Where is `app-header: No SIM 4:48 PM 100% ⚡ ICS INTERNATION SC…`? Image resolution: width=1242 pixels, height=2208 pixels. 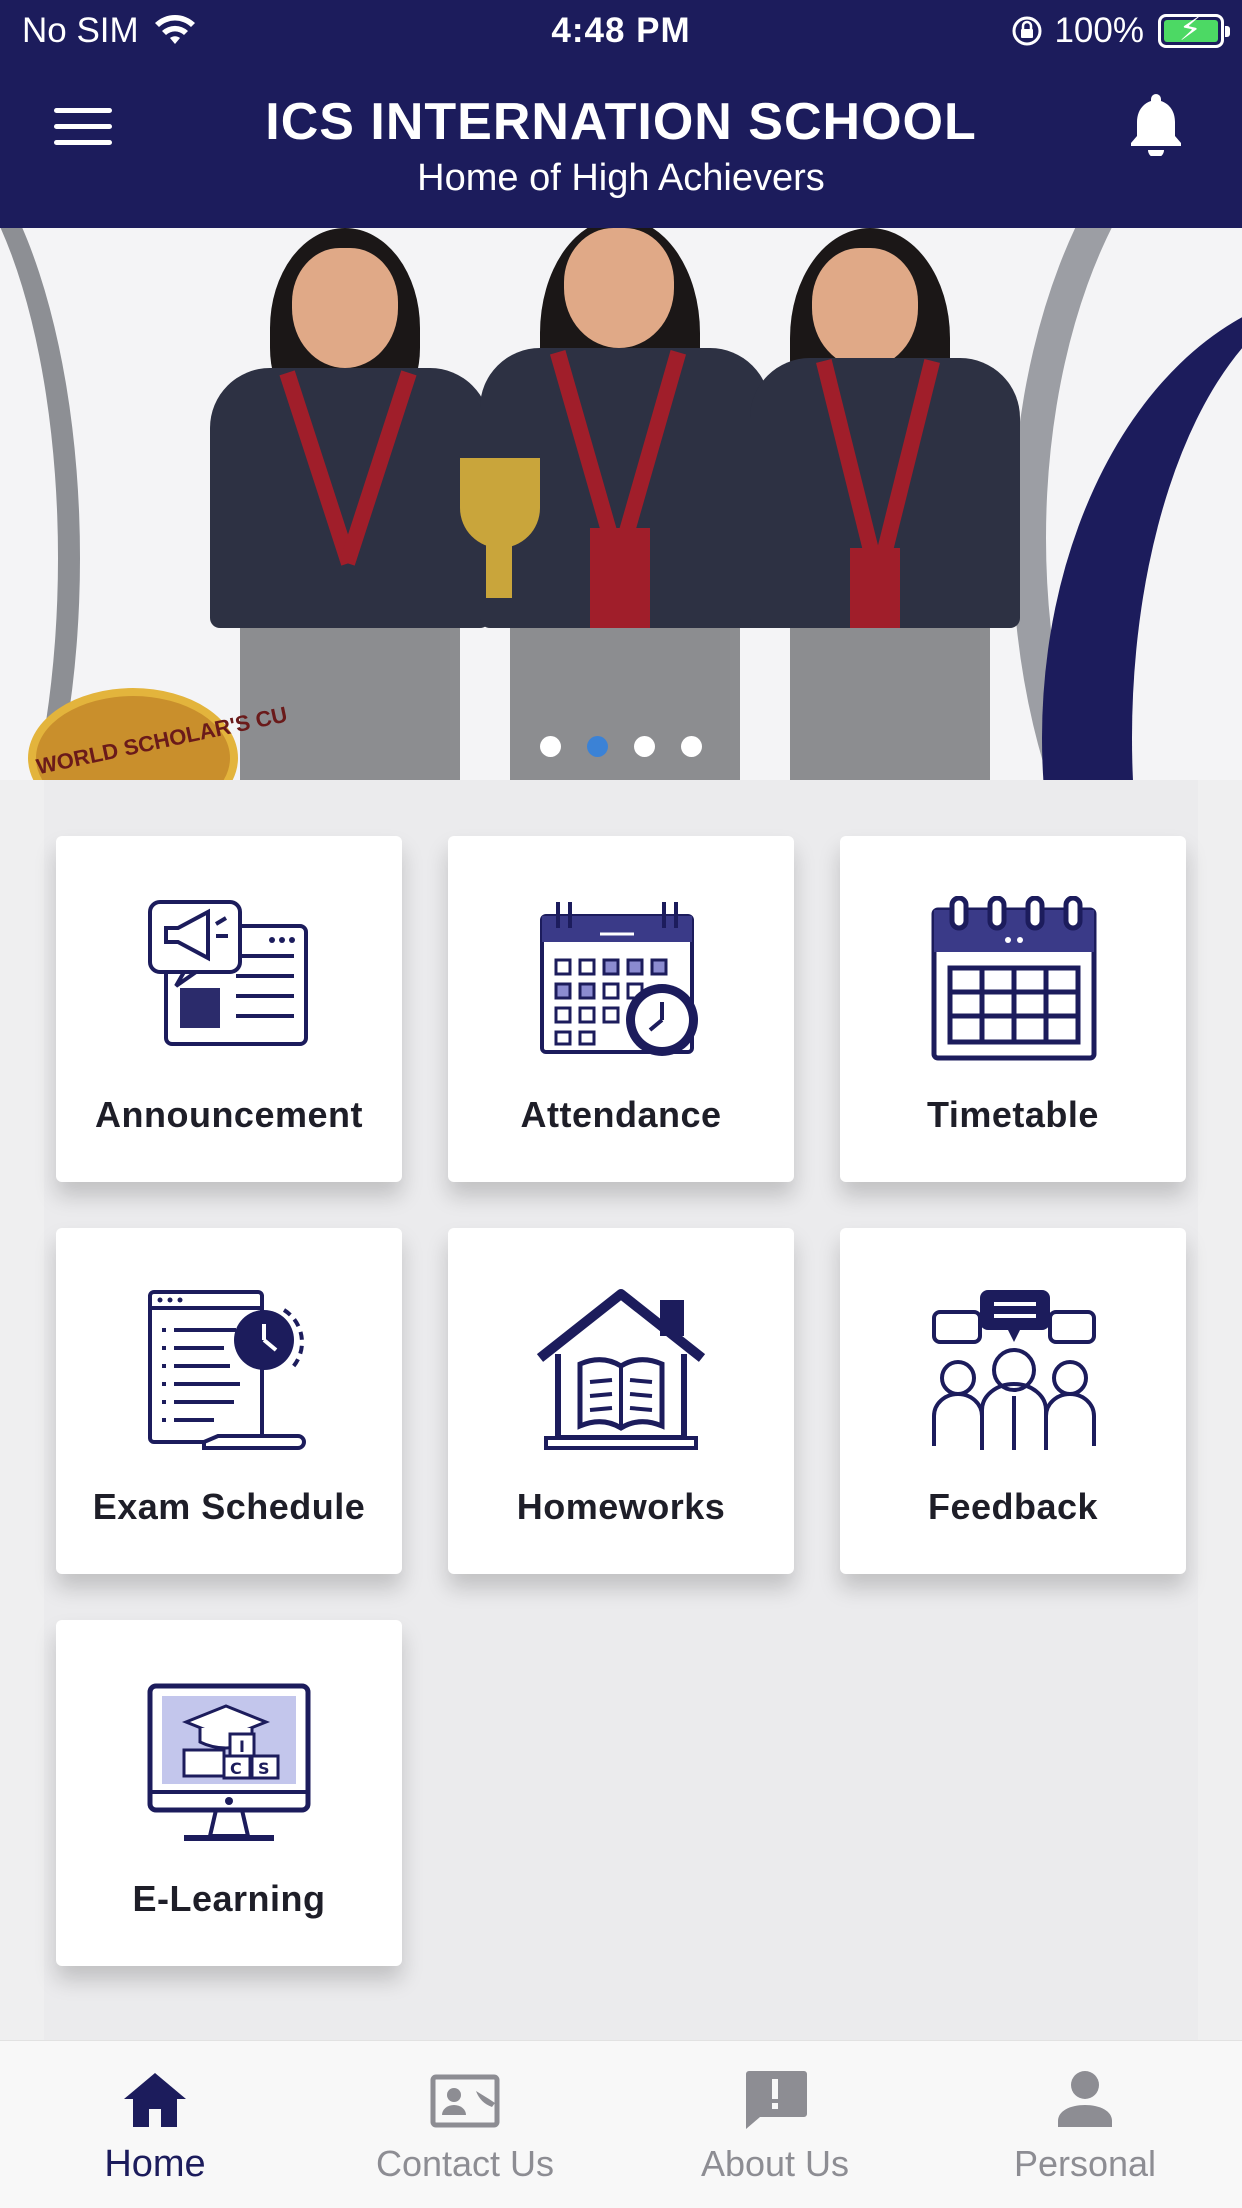 app-header: No SIM 4:48 PM 100% ⚡ ICS INTERNATION SC… is located at coordinates (621, 114).